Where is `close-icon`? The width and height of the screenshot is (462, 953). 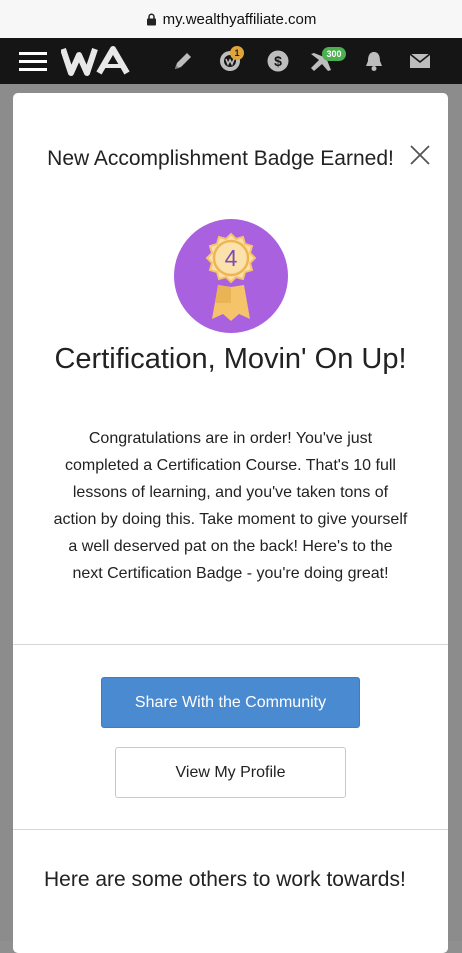
close-icon is located at coordinates (420, 155).